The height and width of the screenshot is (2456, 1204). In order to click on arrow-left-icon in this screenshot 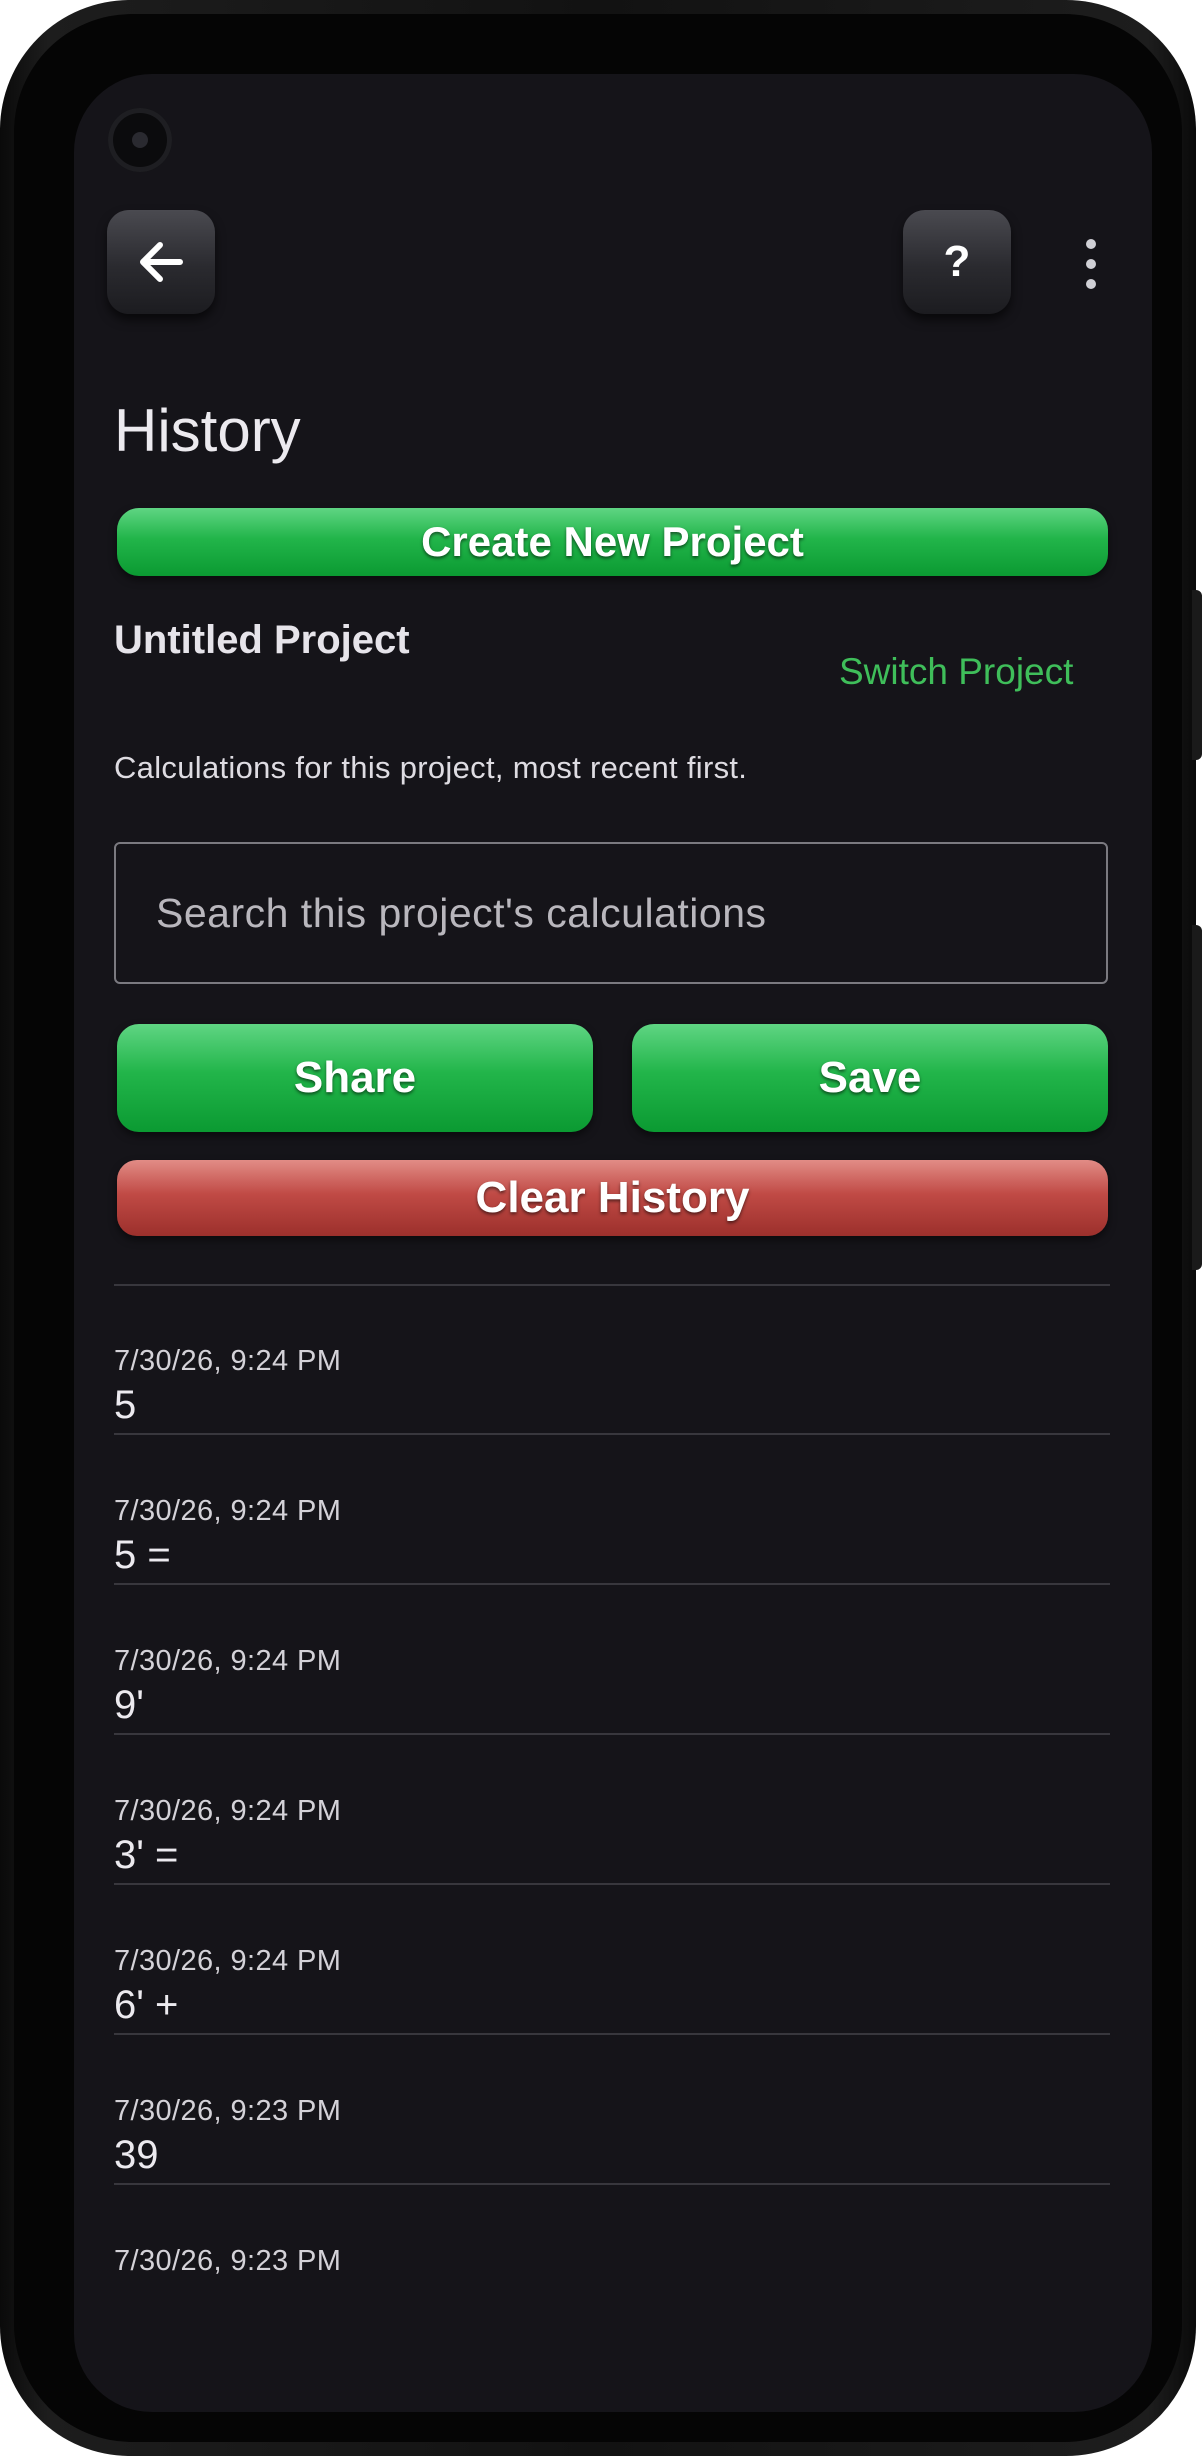, I will do `click(161, 262)`.